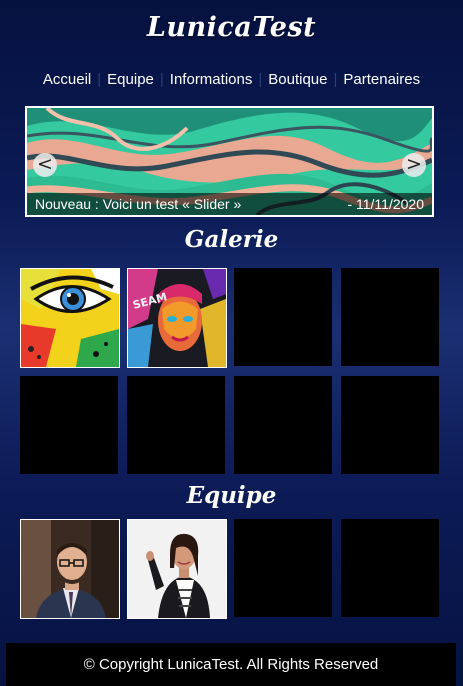 The width and height of the screenshot is (463, 686). I want to click on graffiti-face-image: SEAM, so click(177, 318).